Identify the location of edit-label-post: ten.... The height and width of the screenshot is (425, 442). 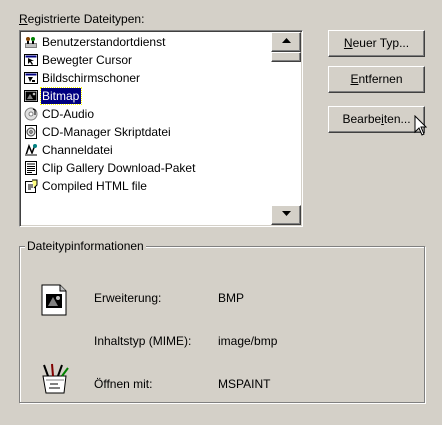
(397, 119).